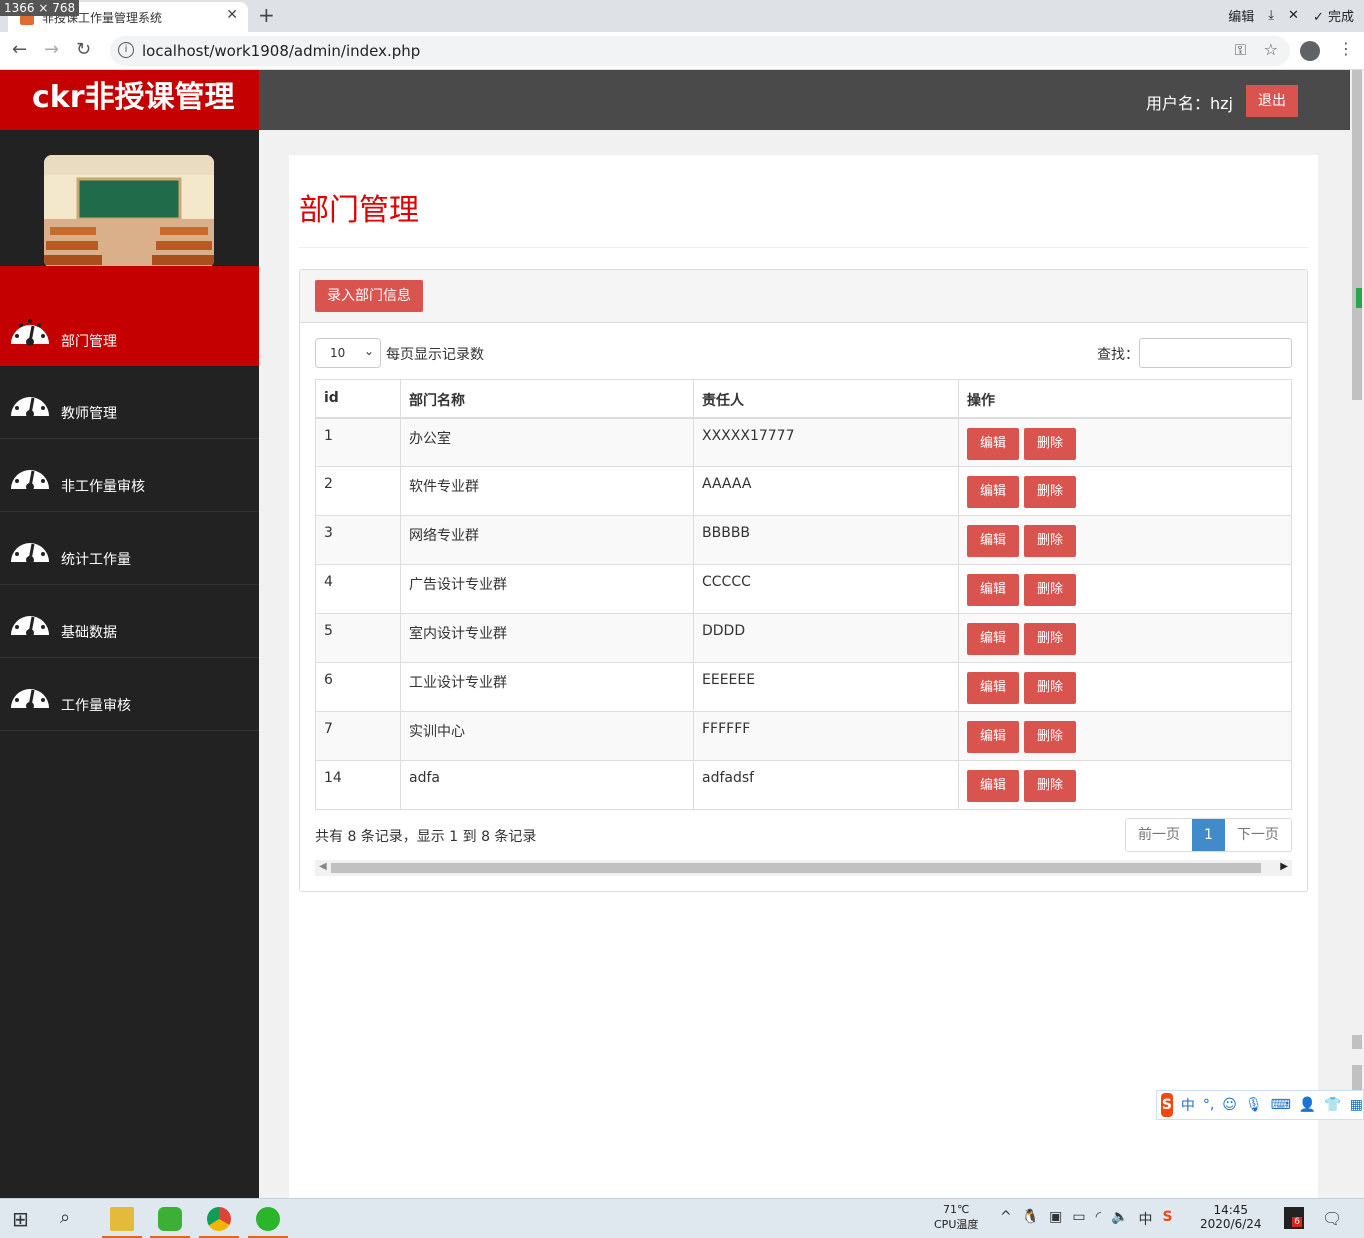  I want to click on back-arrow-icon: ←, so click(19, 49).